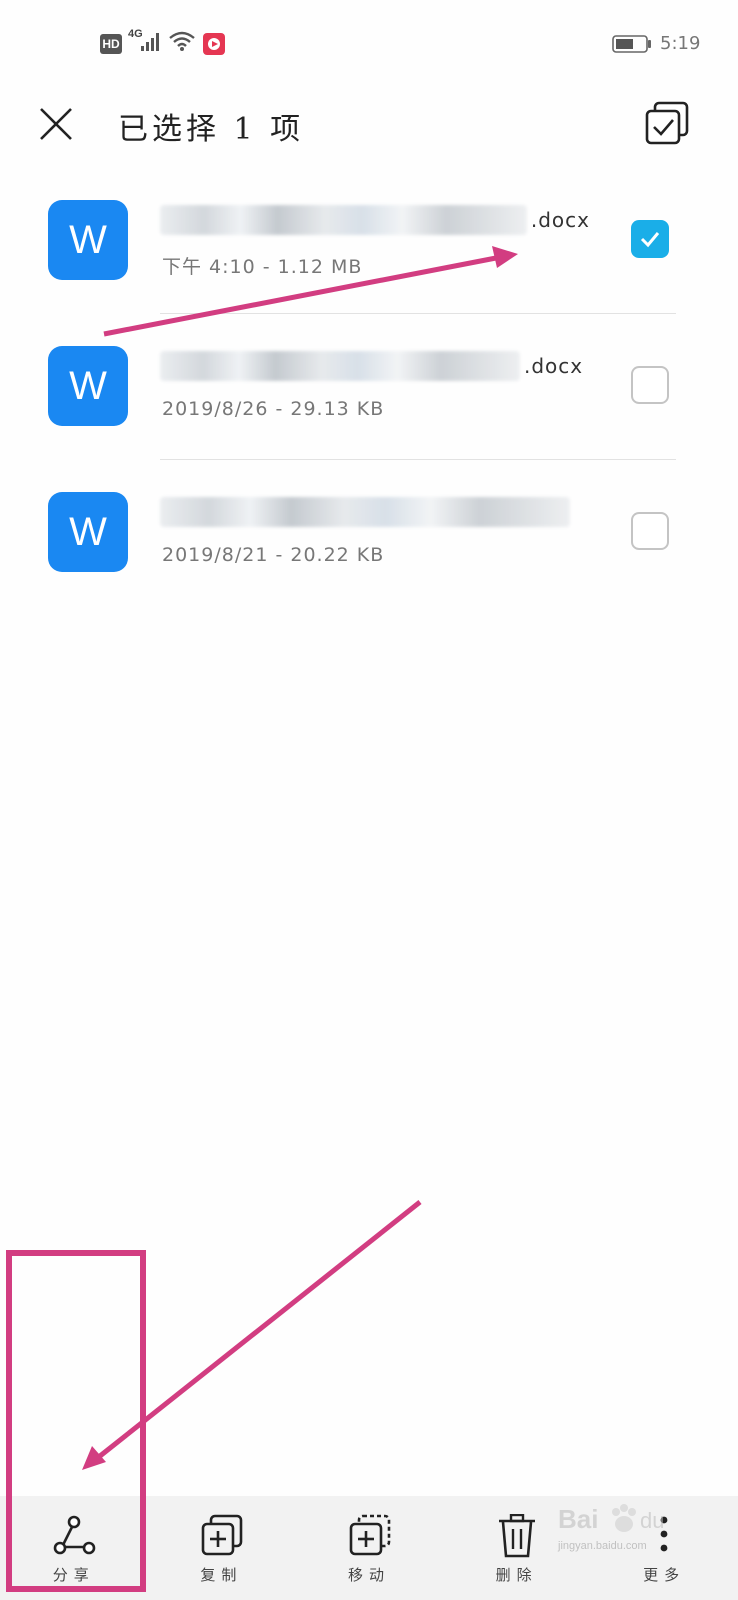 Image resolution: width=738 pixels, height=1600 pixels. Describe the element at coordinates (664, 1575) in the screenshot. I see `more-label: 更多` at that location.